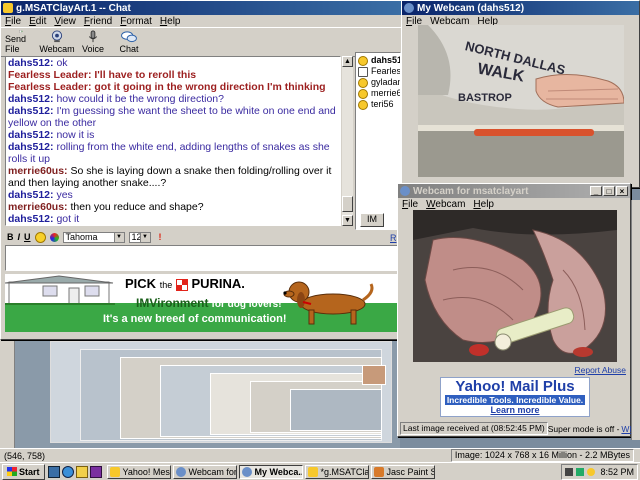  What do you see at coordinates (40, 237) in the screenshot?
I see `smiley-icon` at bounding box center [40, 237].